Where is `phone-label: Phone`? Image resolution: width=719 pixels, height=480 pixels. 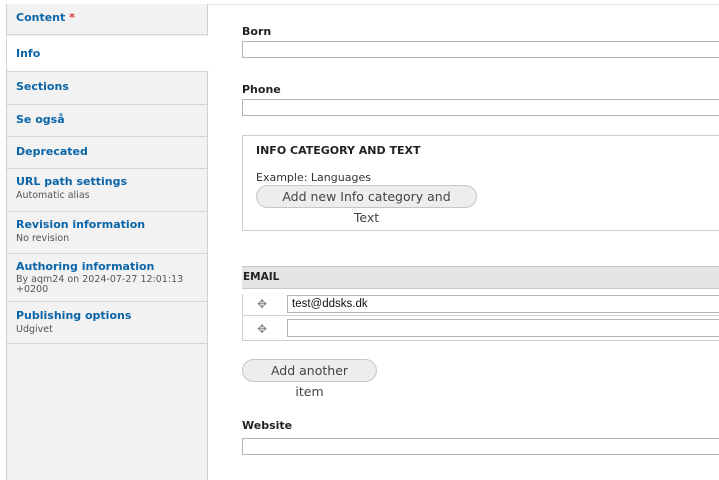
phone-label: Phone is located at coordinates (261, 89).